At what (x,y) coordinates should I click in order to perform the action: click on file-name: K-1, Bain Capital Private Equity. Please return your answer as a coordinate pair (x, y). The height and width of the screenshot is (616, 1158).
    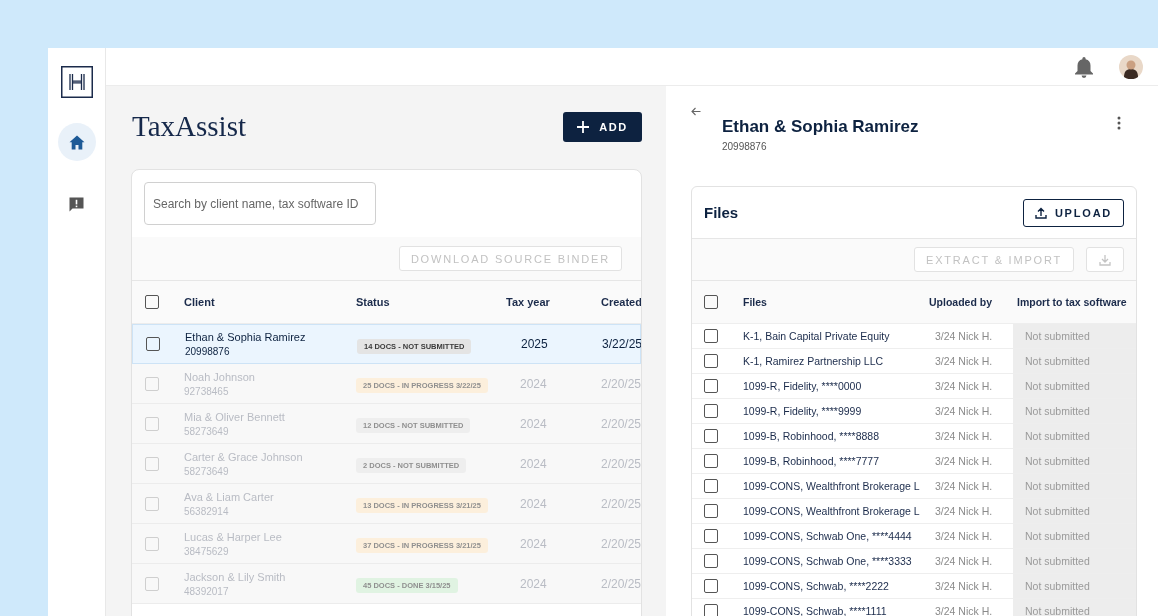
    Looking at the image, I should click on (817, 336).